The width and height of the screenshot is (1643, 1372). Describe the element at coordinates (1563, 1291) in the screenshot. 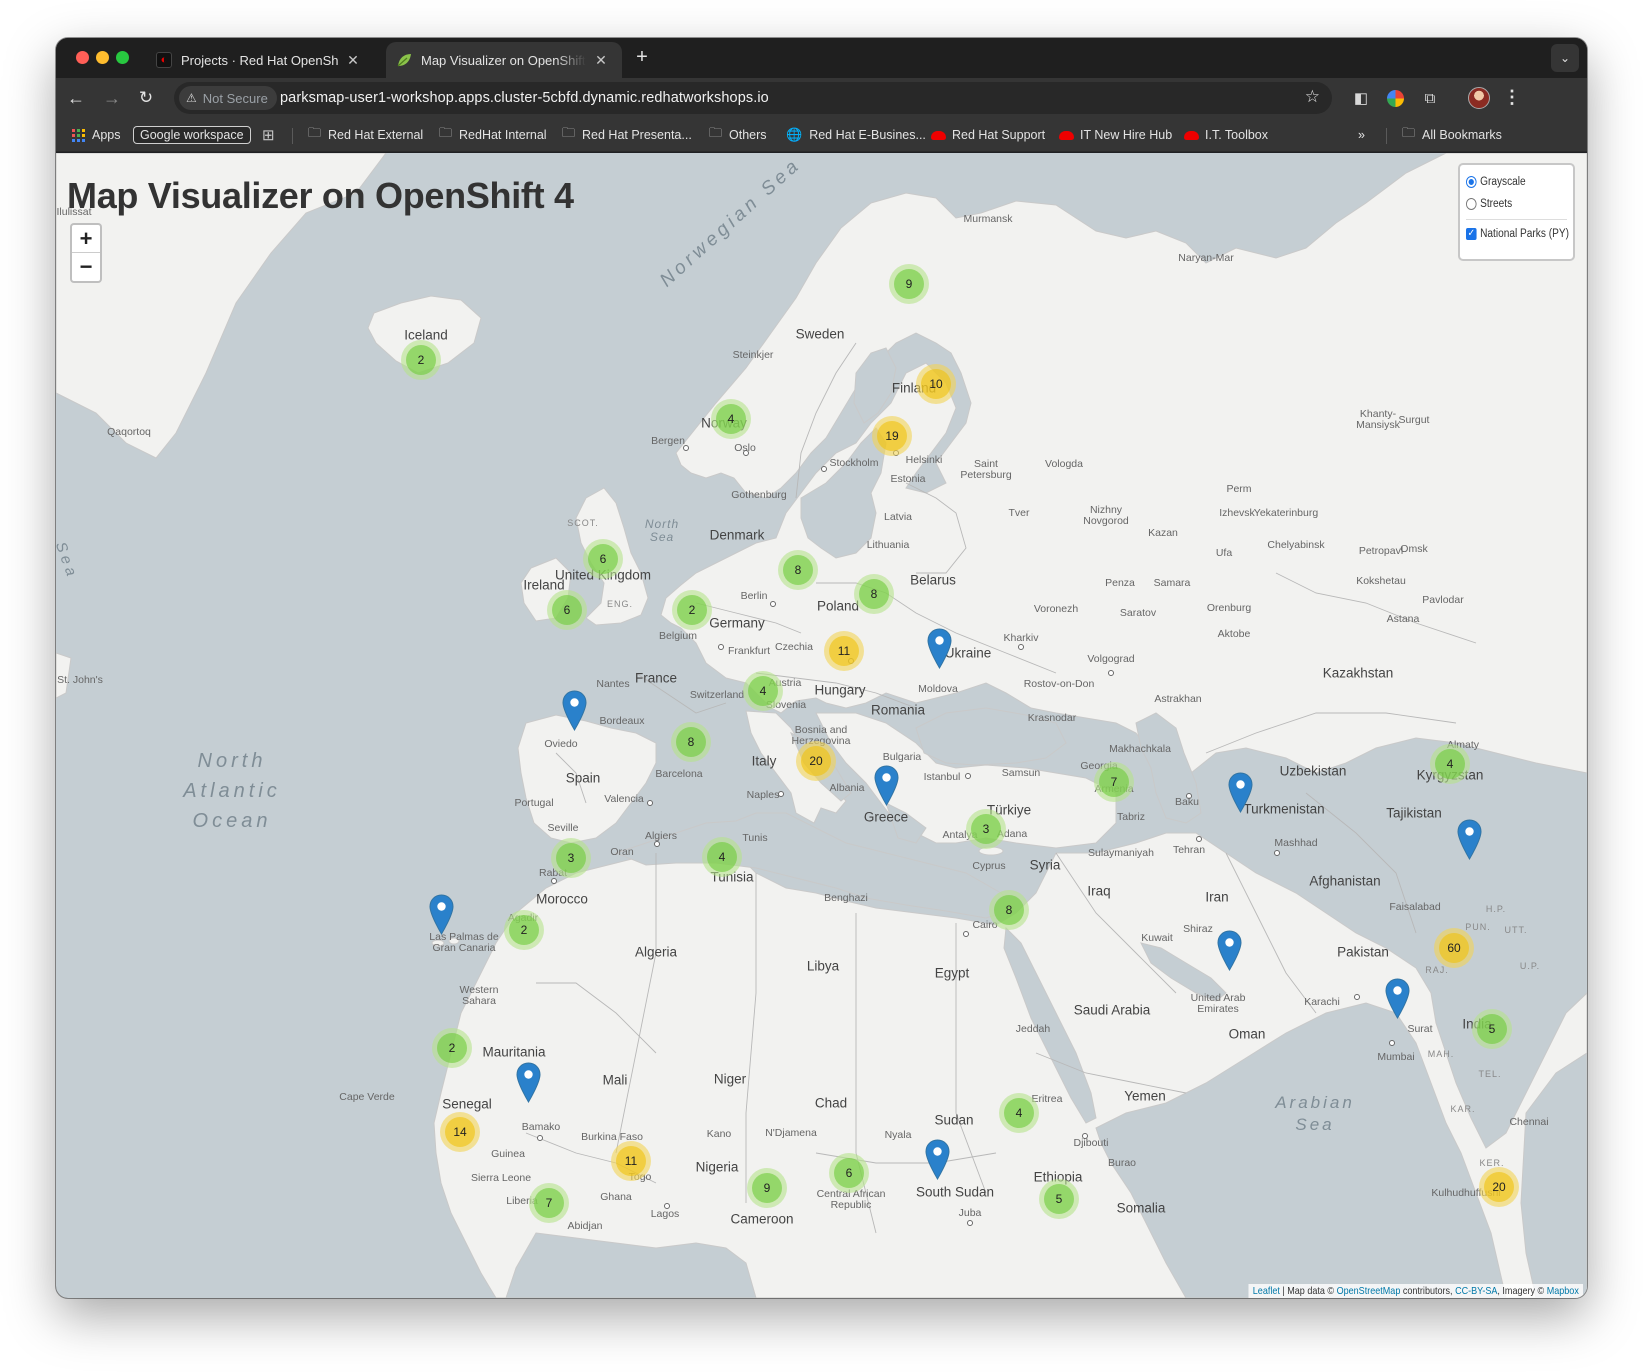

I see `mapbox-link: Mapbox` at that location.